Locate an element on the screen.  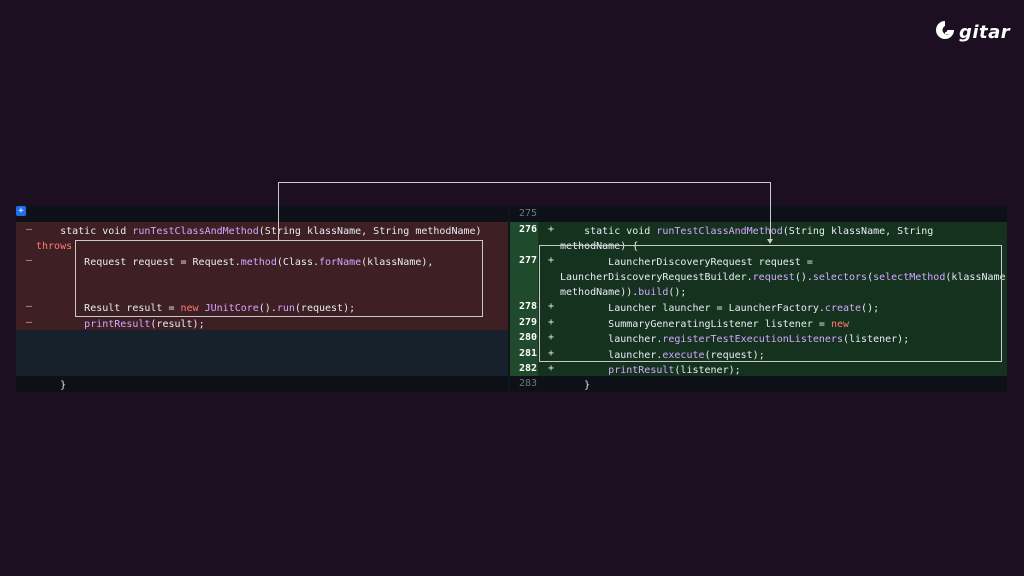
code-token: (result); is located at coordinates (177, 324).